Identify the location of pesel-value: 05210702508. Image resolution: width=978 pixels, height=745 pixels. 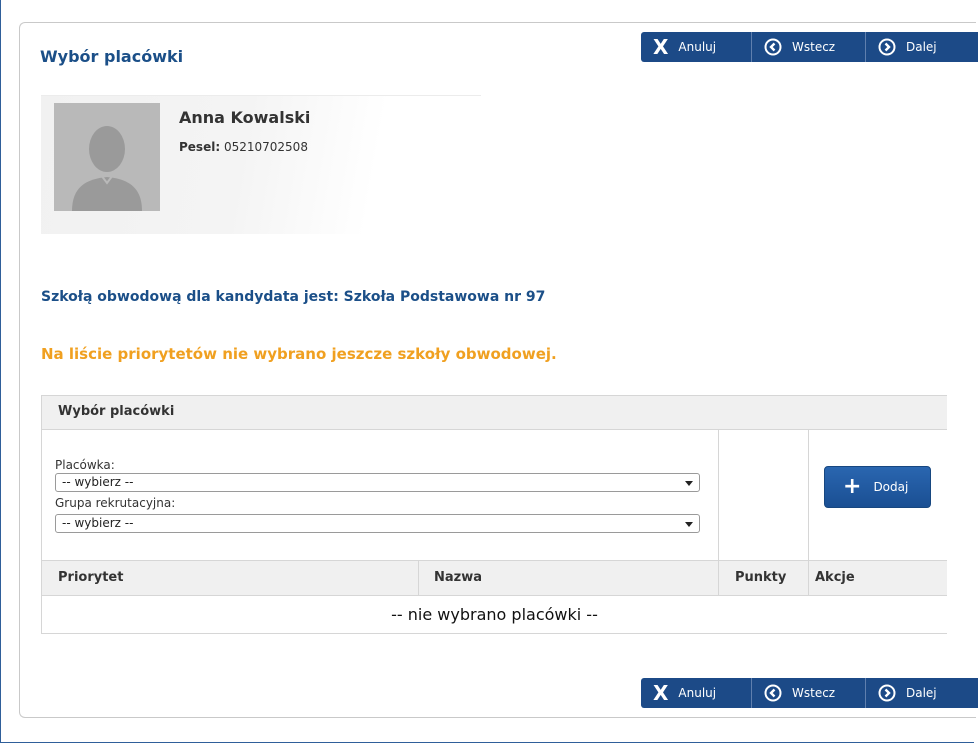
(265, 147).